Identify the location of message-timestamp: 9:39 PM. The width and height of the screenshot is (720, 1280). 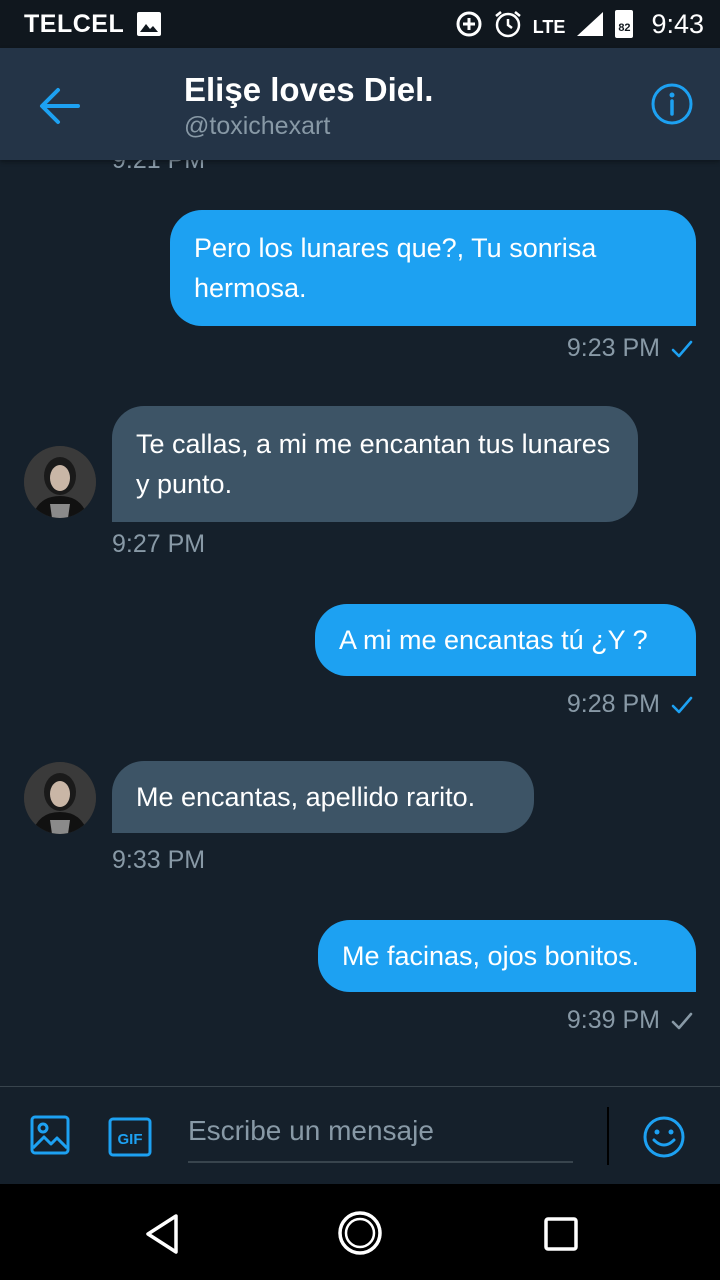
(613, 1020).